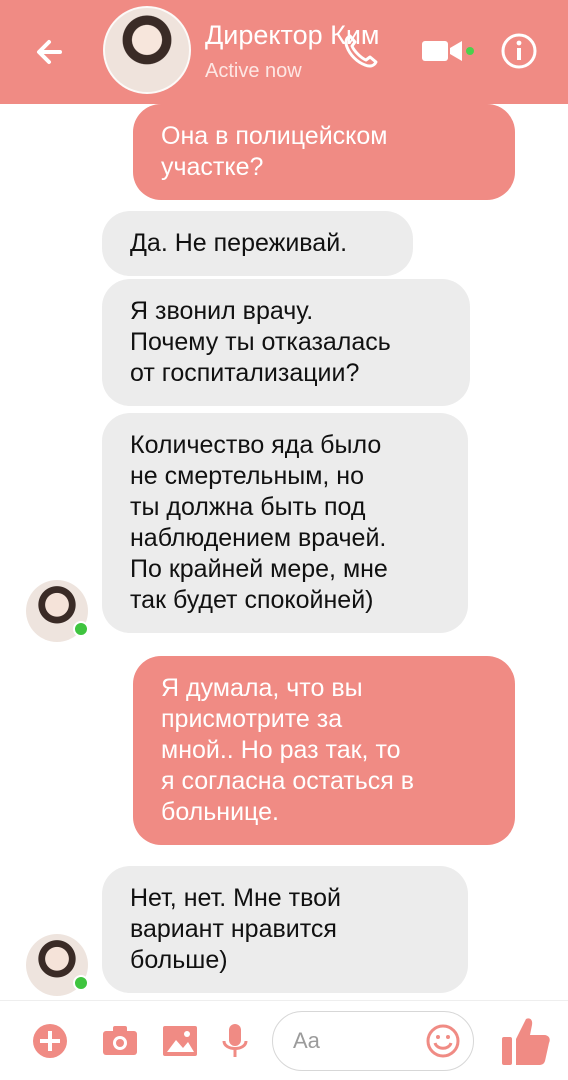 This screenshot has height=1080, width=568. I want to click on image-icon, so click(180, 1041).